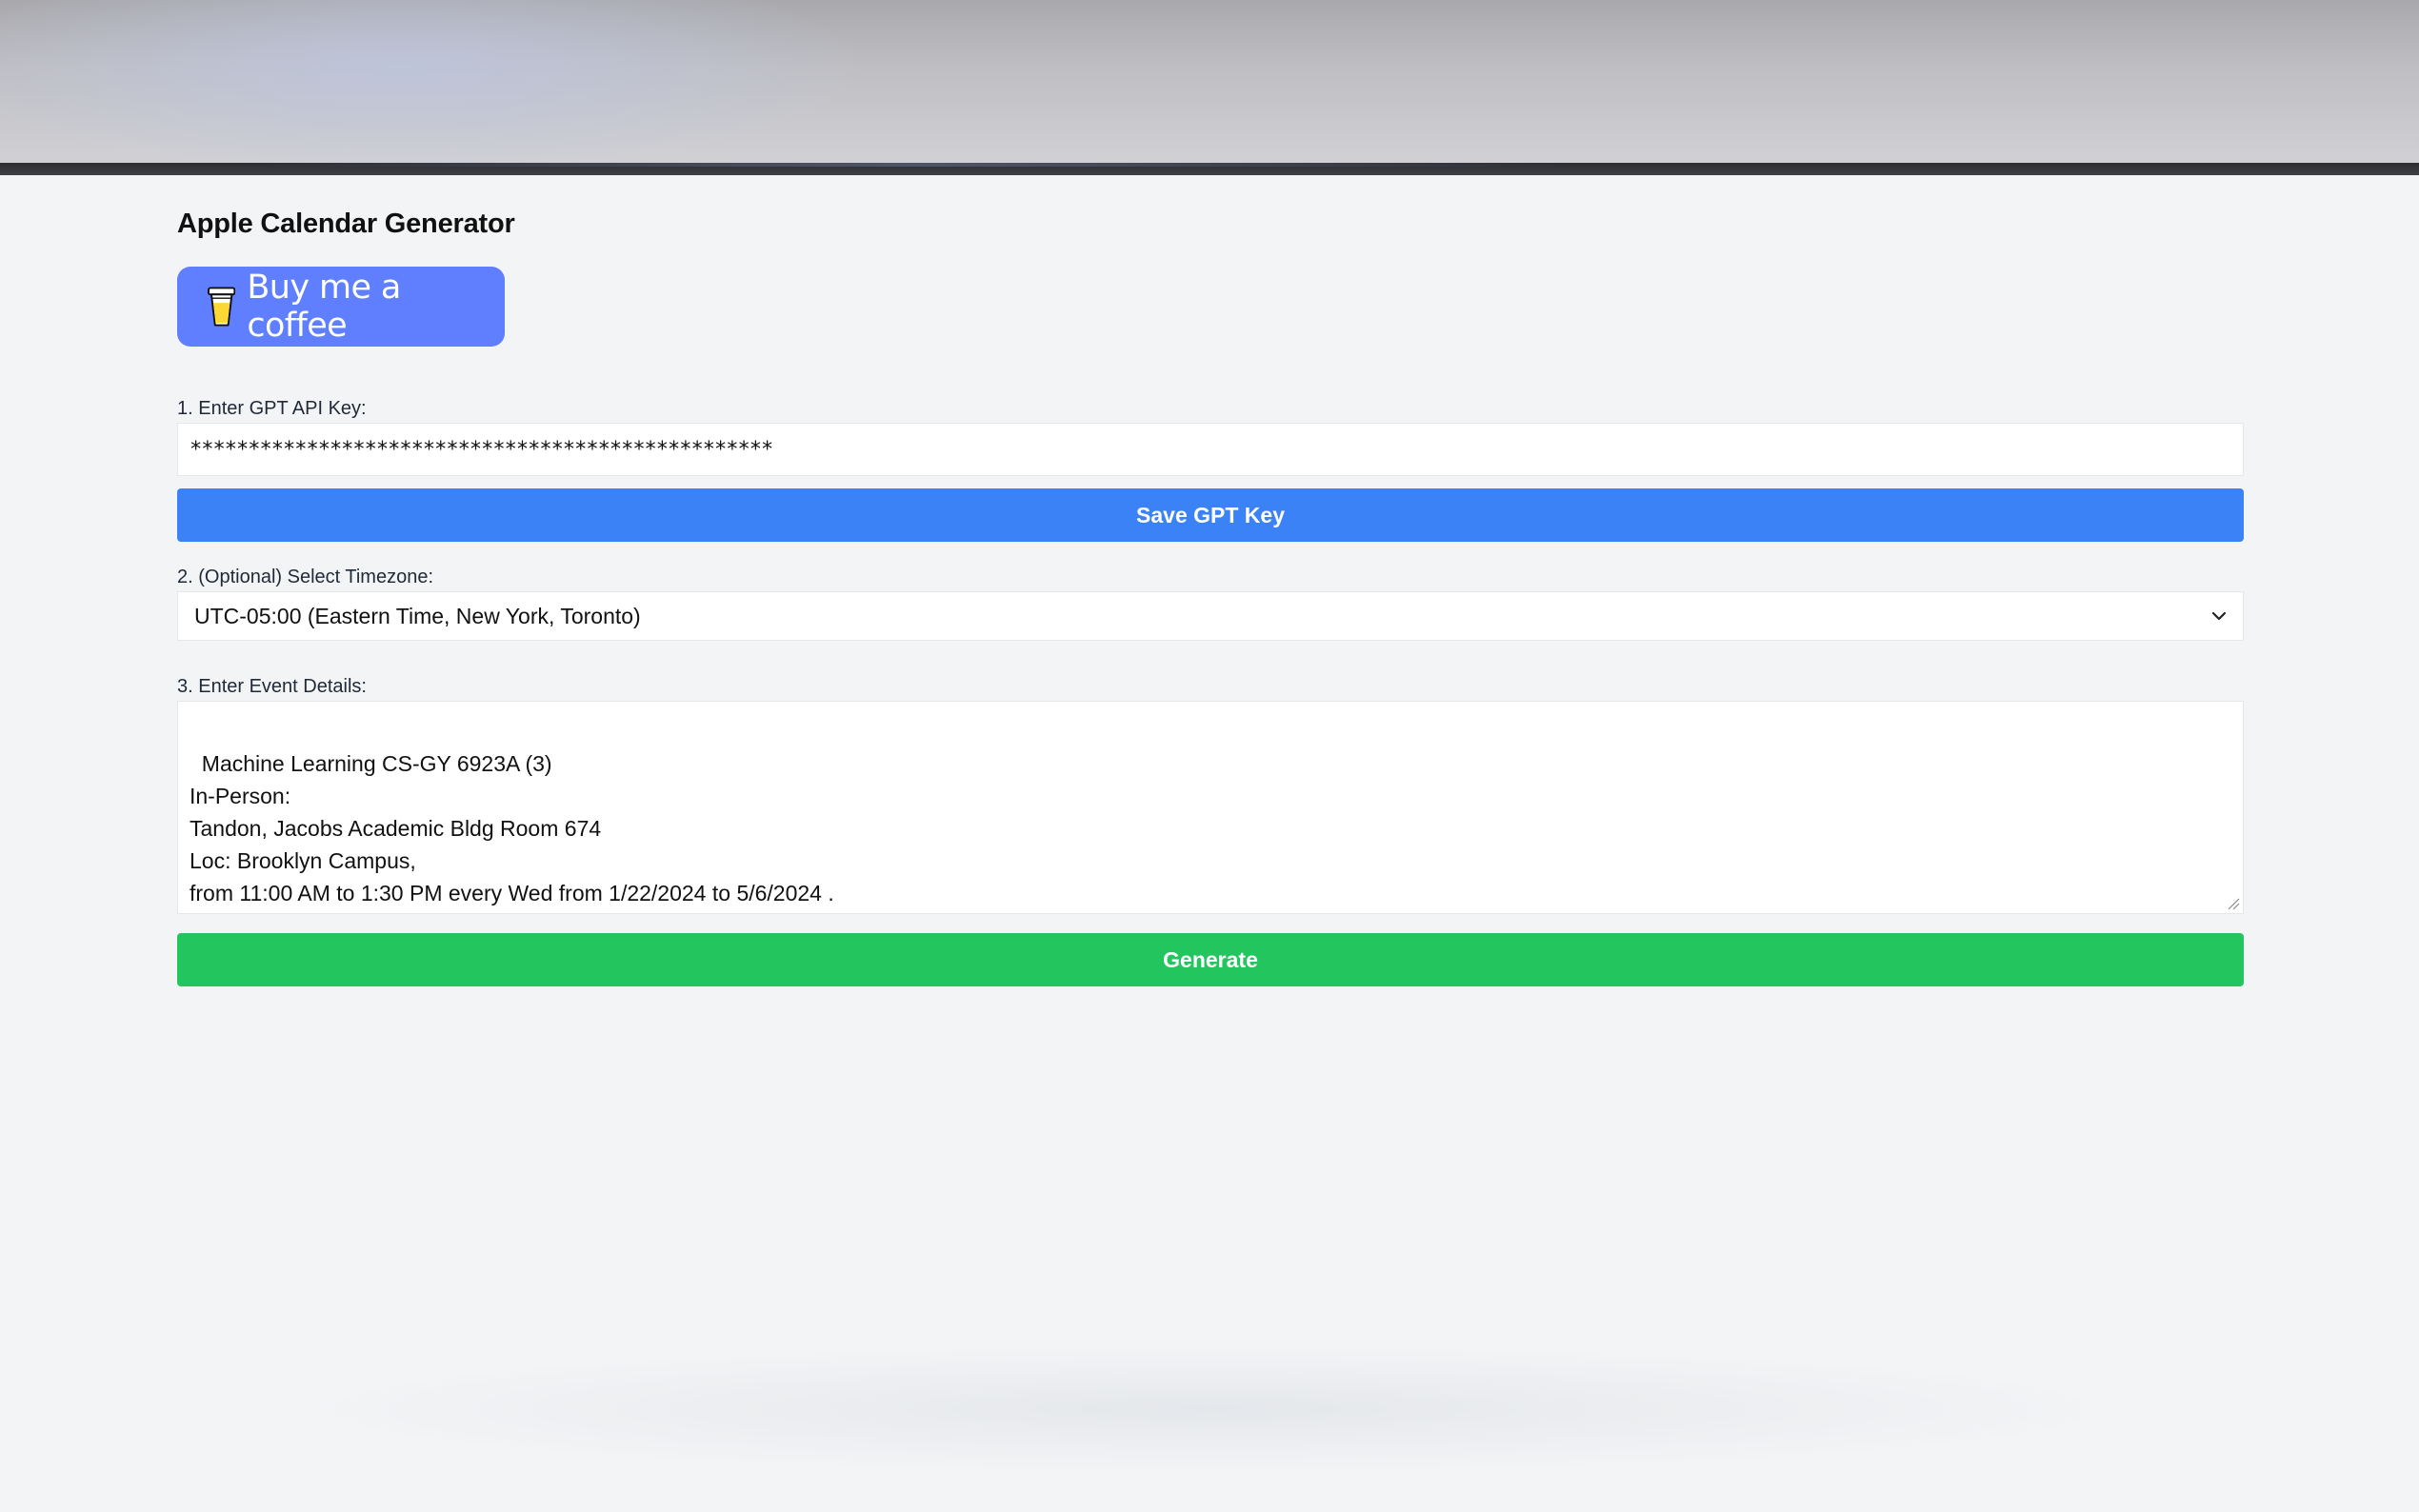 This screenshot has height=1512, width=2419. I want to click on timezone-label: 2. (Optional) Select Timezone:, so click(305, 577).